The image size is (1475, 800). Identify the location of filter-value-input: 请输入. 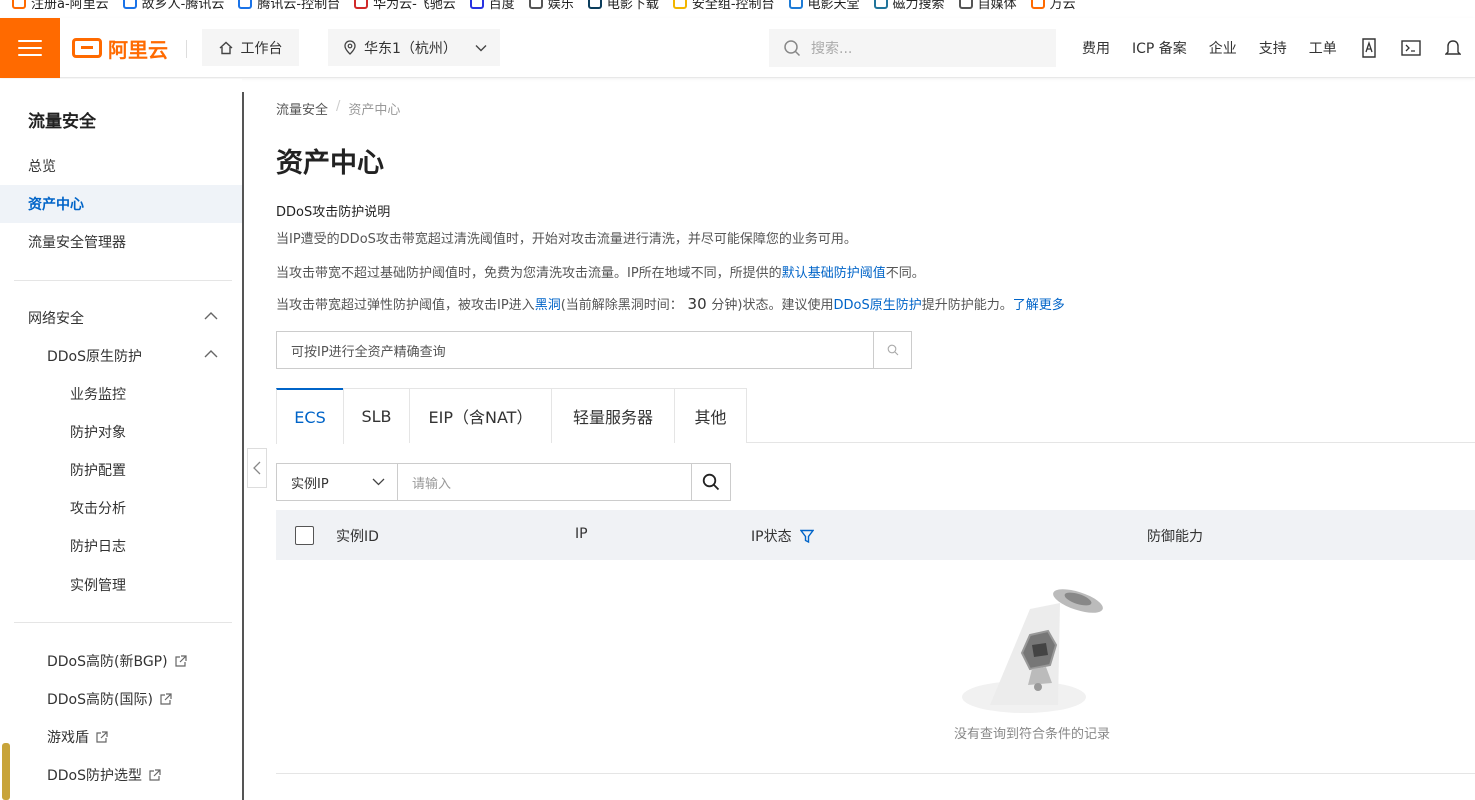
(545, 482).